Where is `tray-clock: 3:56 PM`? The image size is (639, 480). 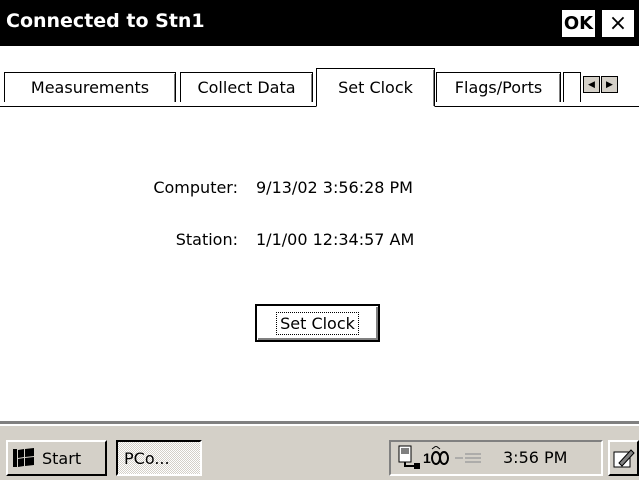 tray-clock: 3:56 PM is located at coordinates (535, 457).